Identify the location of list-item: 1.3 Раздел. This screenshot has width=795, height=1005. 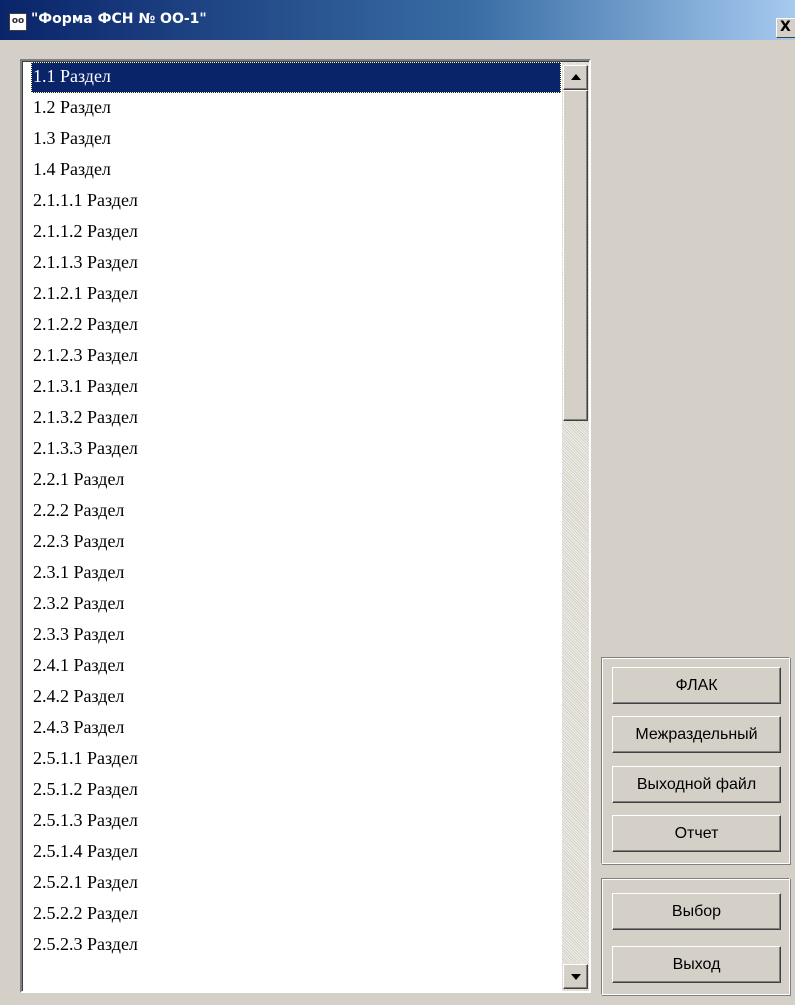
(296, 139).